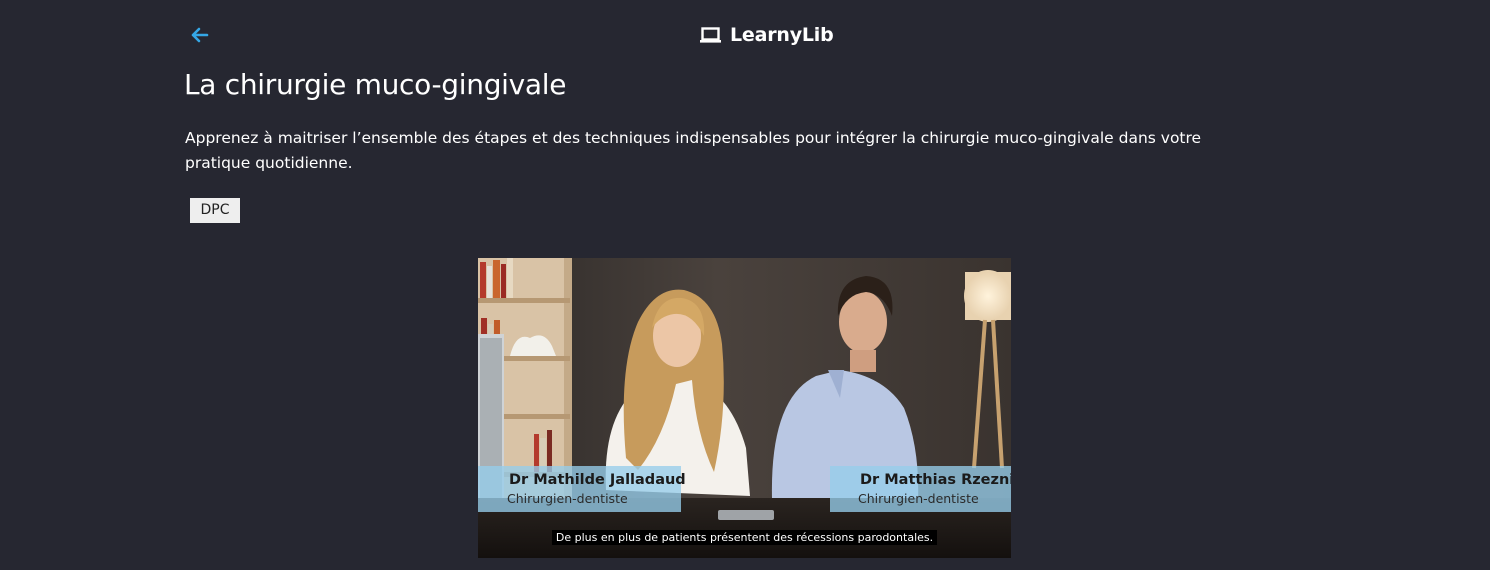 This screenshot has height=570, width=1490. I want to click on back-button, so click(201, 35).